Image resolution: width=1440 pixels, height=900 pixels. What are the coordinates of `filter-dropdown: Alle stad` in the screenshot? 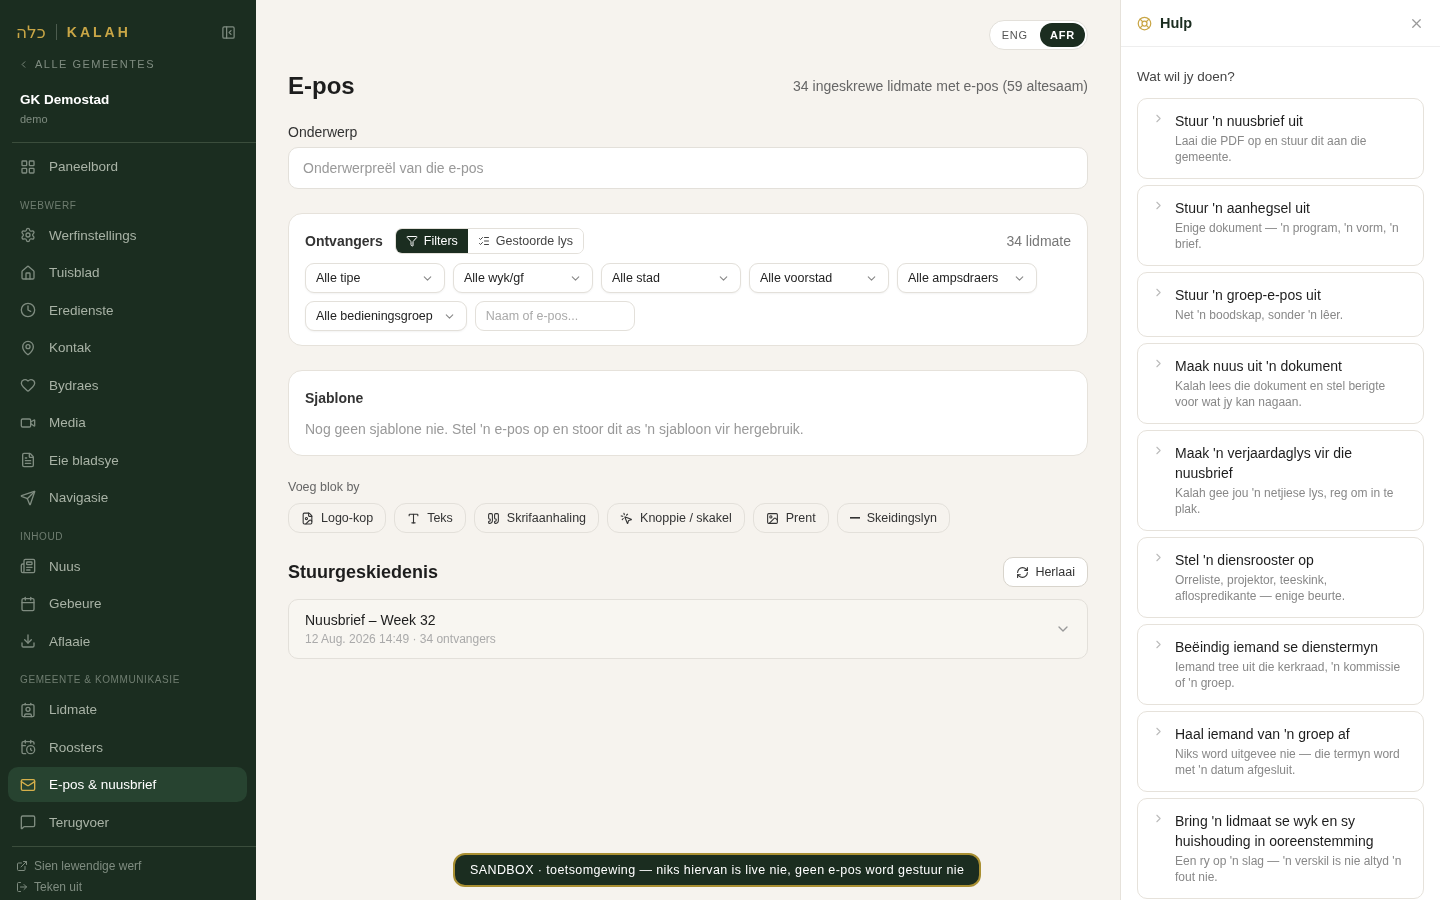 It's located at (671, 278).